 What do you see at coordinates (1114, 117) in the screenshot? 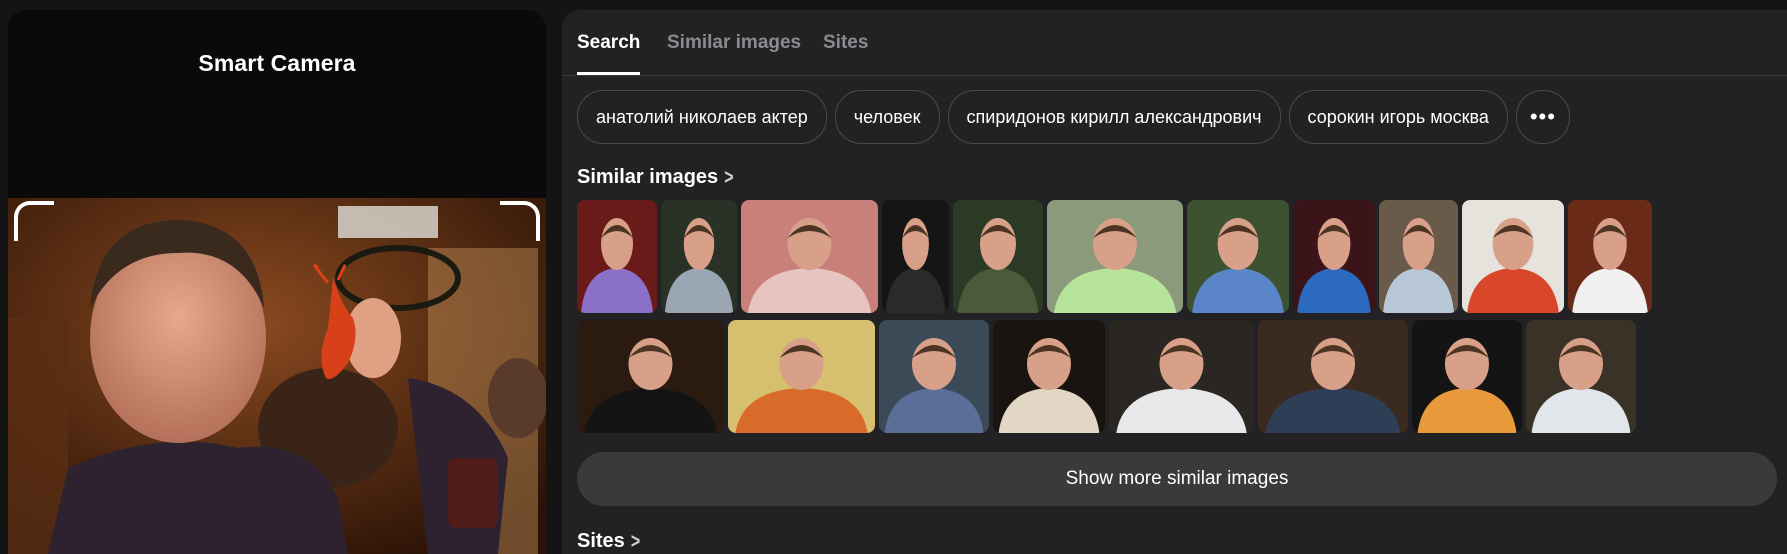
I see `chip-suggestion: спиридонов кирилл александрович` at bounding box center [1114, 117].